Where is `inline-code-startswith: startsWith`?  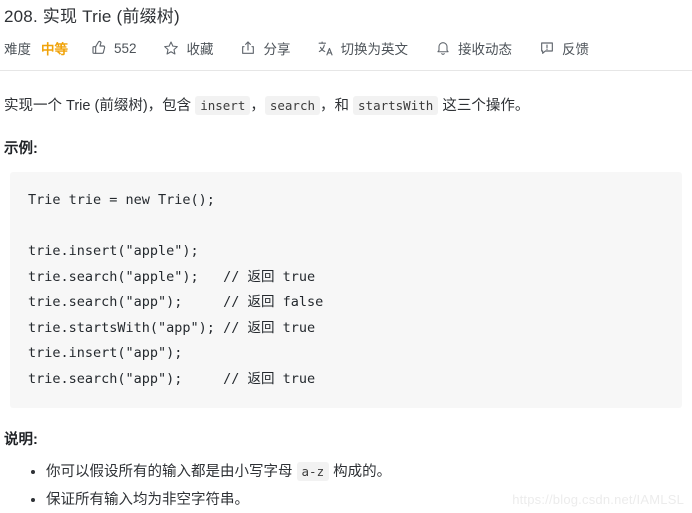 inline-code-startswith: startsWith is located at coordinates (396, 105).